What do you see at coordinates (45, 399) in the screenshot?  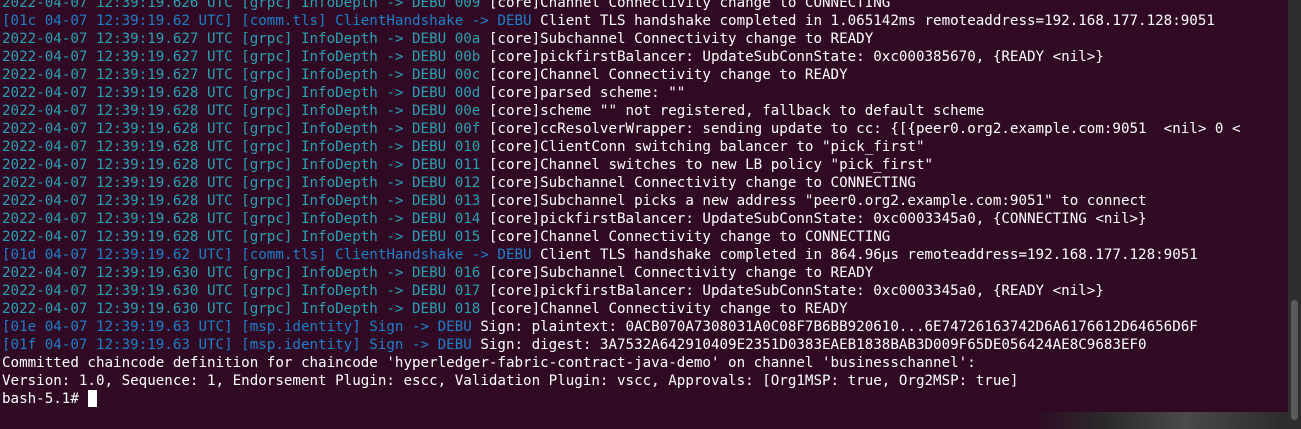 I see `shell-prompt: bash-5.1#` at bounding box center [45, 399].